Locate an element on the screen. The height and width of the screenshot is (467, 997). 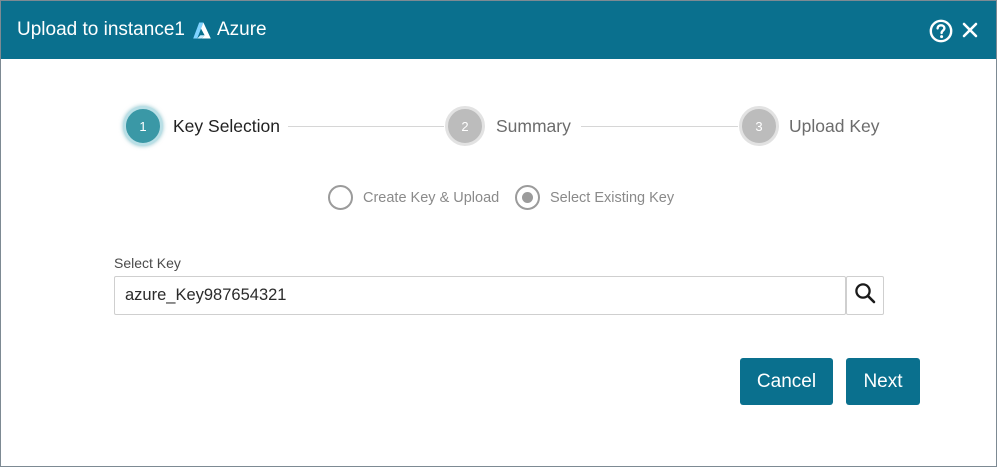
next-button: Next is located at coordinates (883, 381).